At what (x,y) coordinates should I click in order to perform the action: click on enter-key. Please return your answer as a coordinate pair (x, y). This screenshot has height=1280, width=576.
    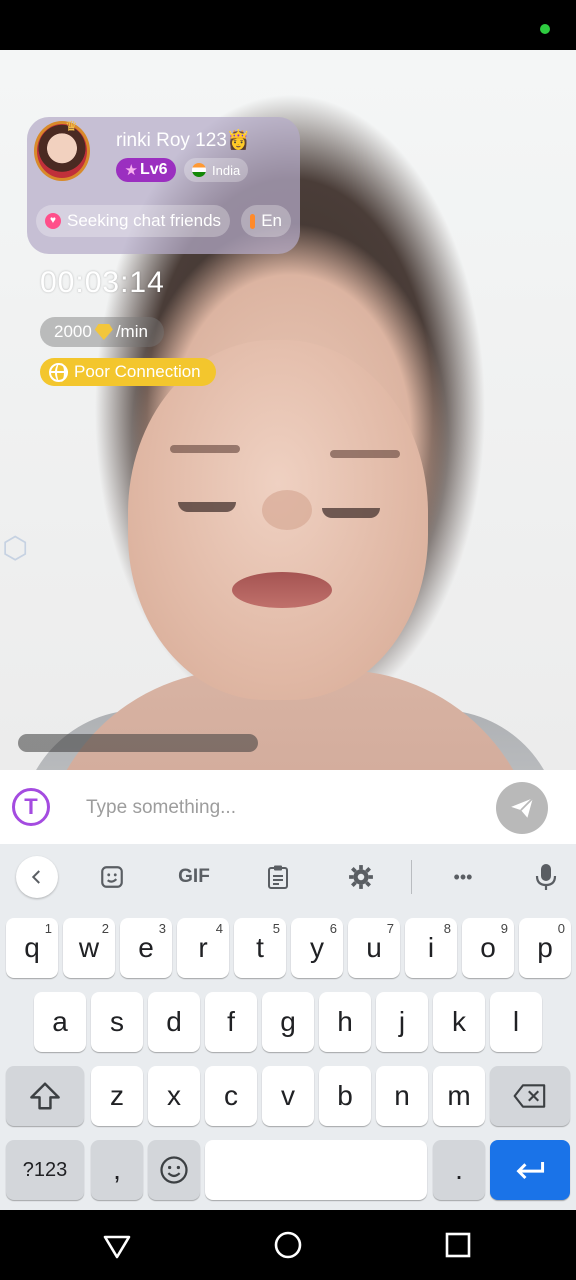
    Looking at the image, I should click on (530, 1170).